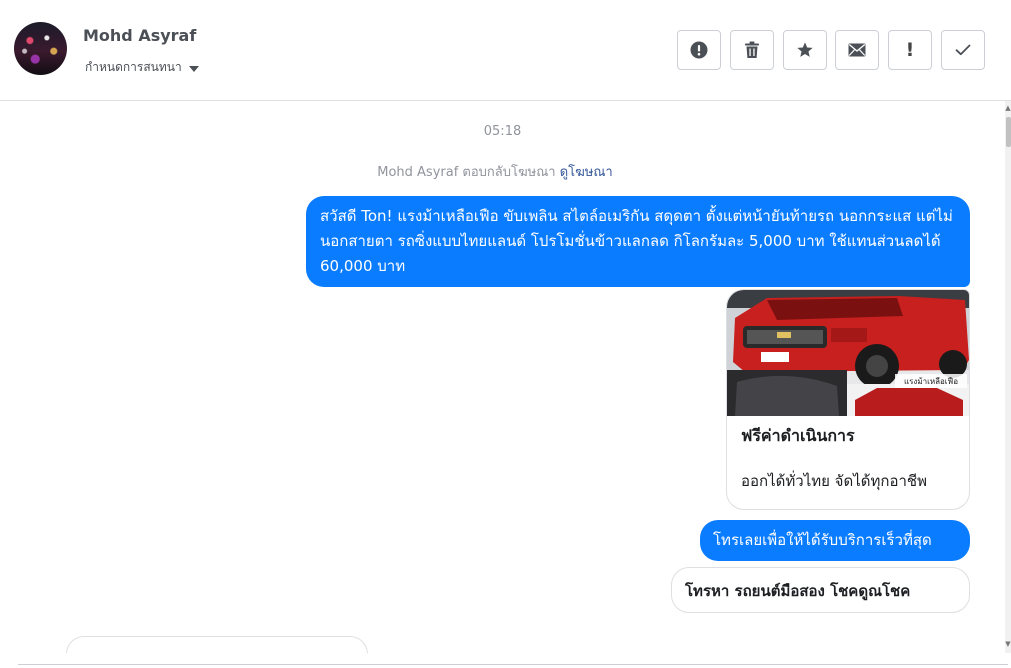  I want to click on star-button, so click(805, 50).